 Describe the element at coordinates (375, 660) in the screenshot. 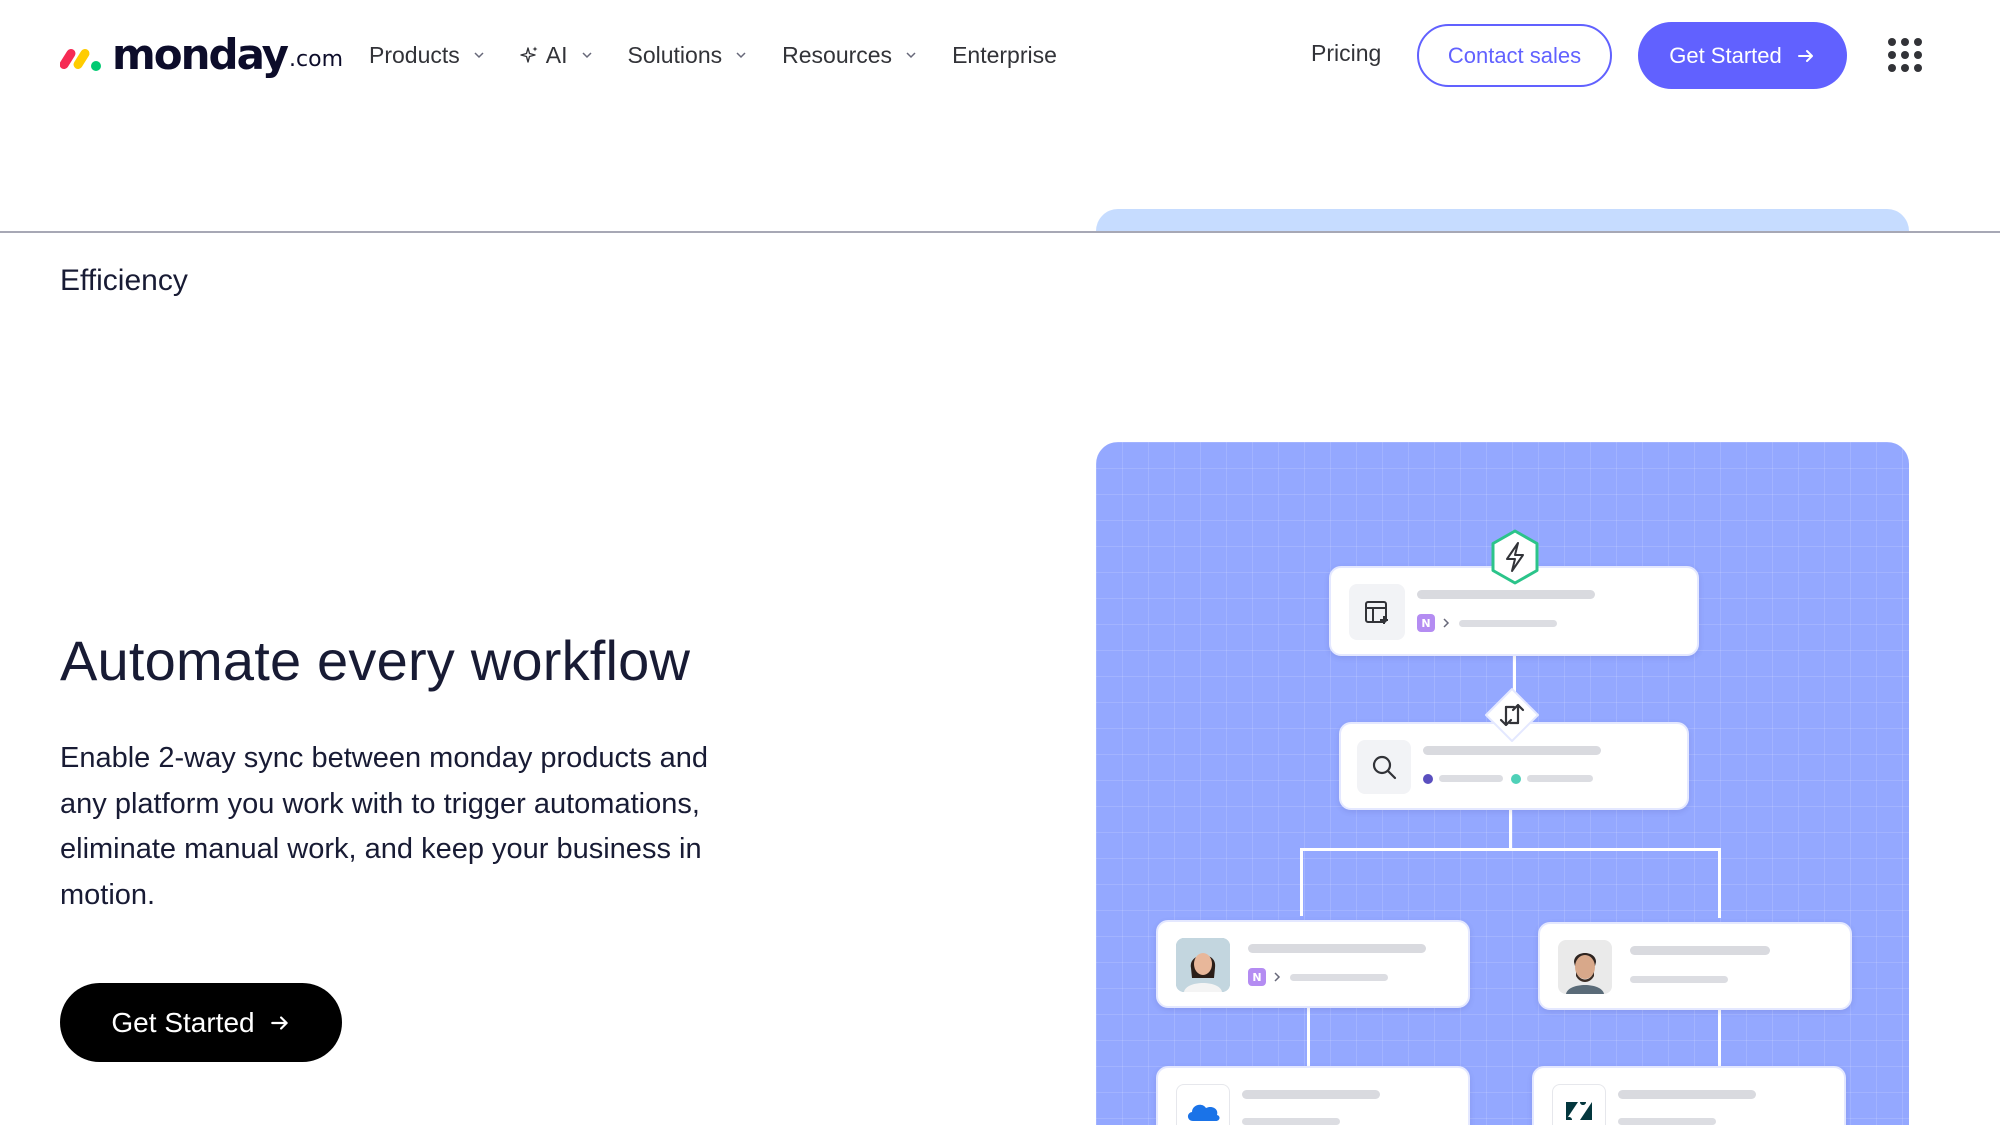

I see `section-headline: Automate every workflow` at that location.